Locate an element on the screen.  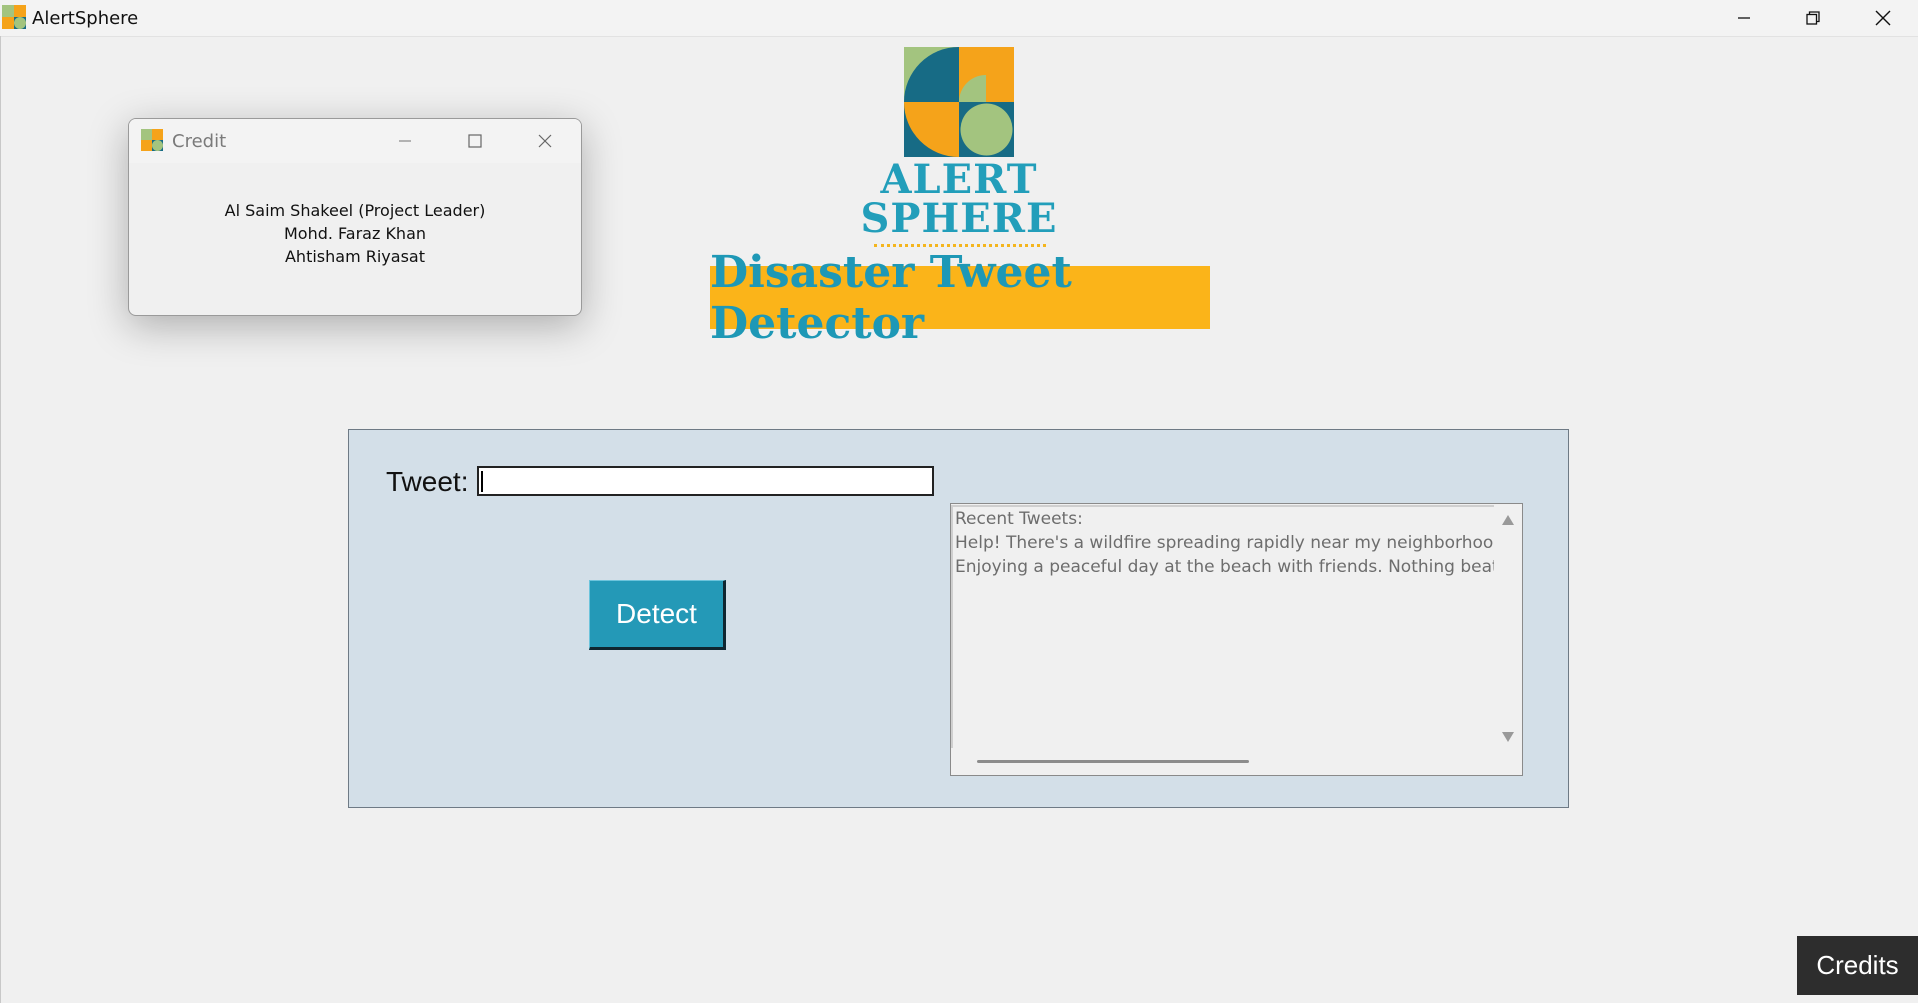
dialog-maximize-button is located at coordinates (475, 141).